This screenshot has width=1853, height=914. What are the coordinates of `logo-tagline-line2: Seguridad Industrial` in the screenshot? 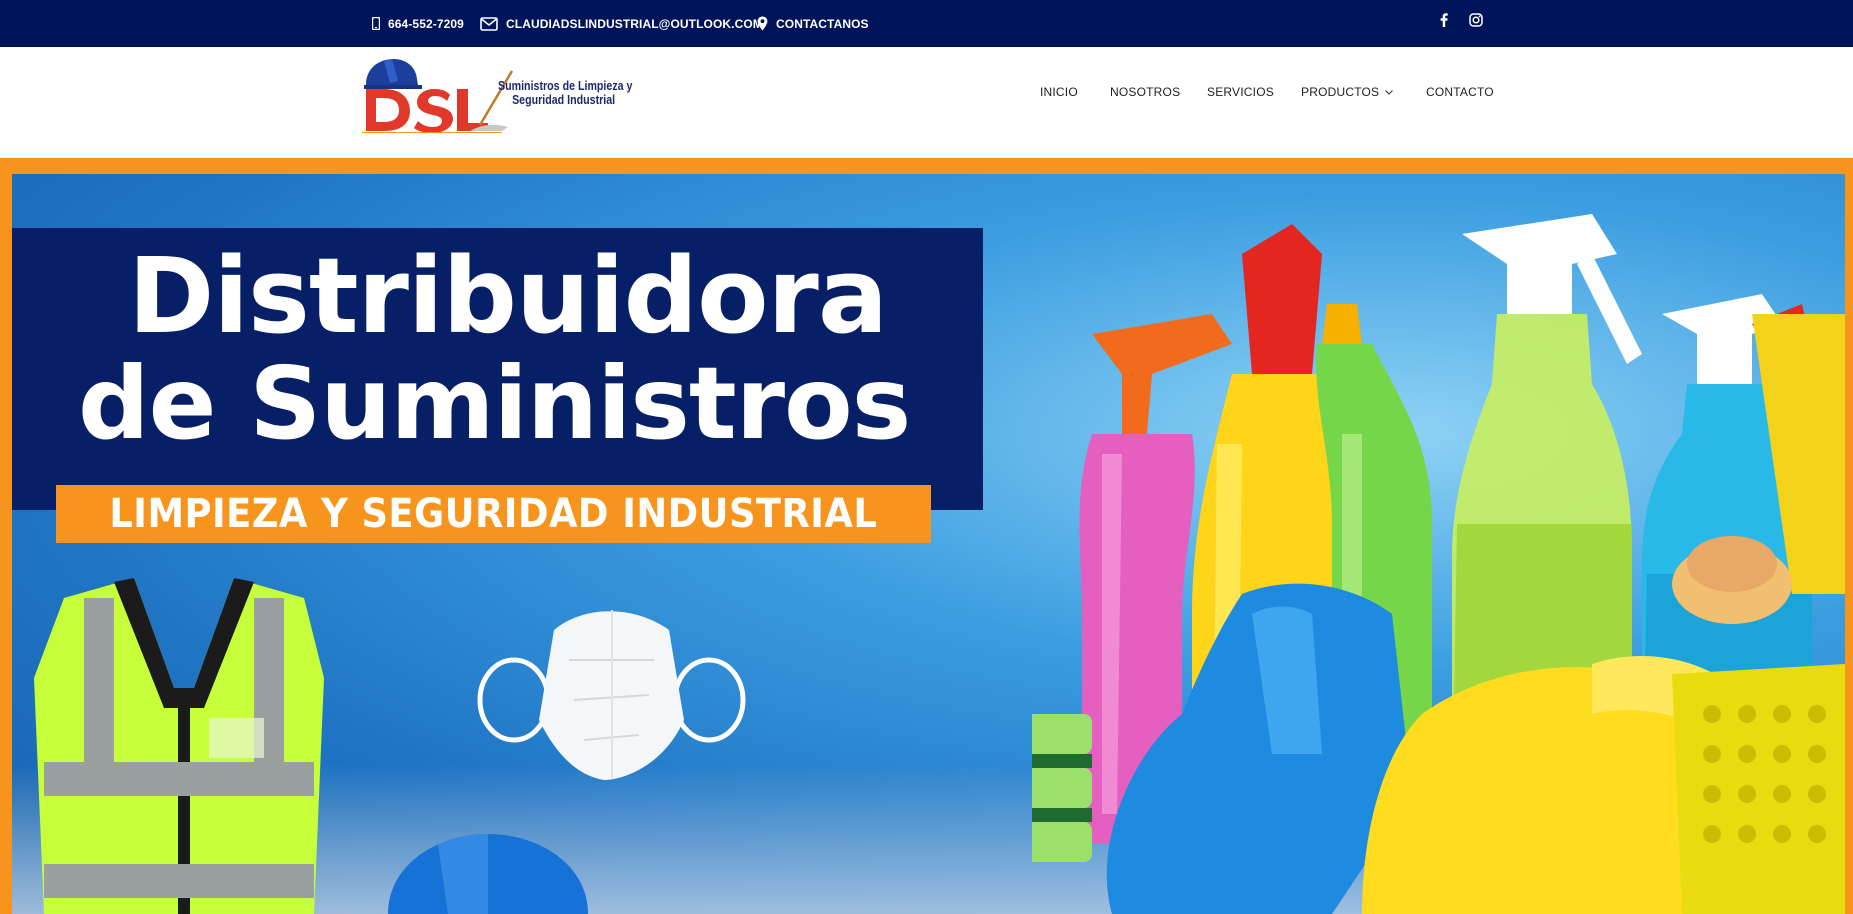 It's located at (564, 99).